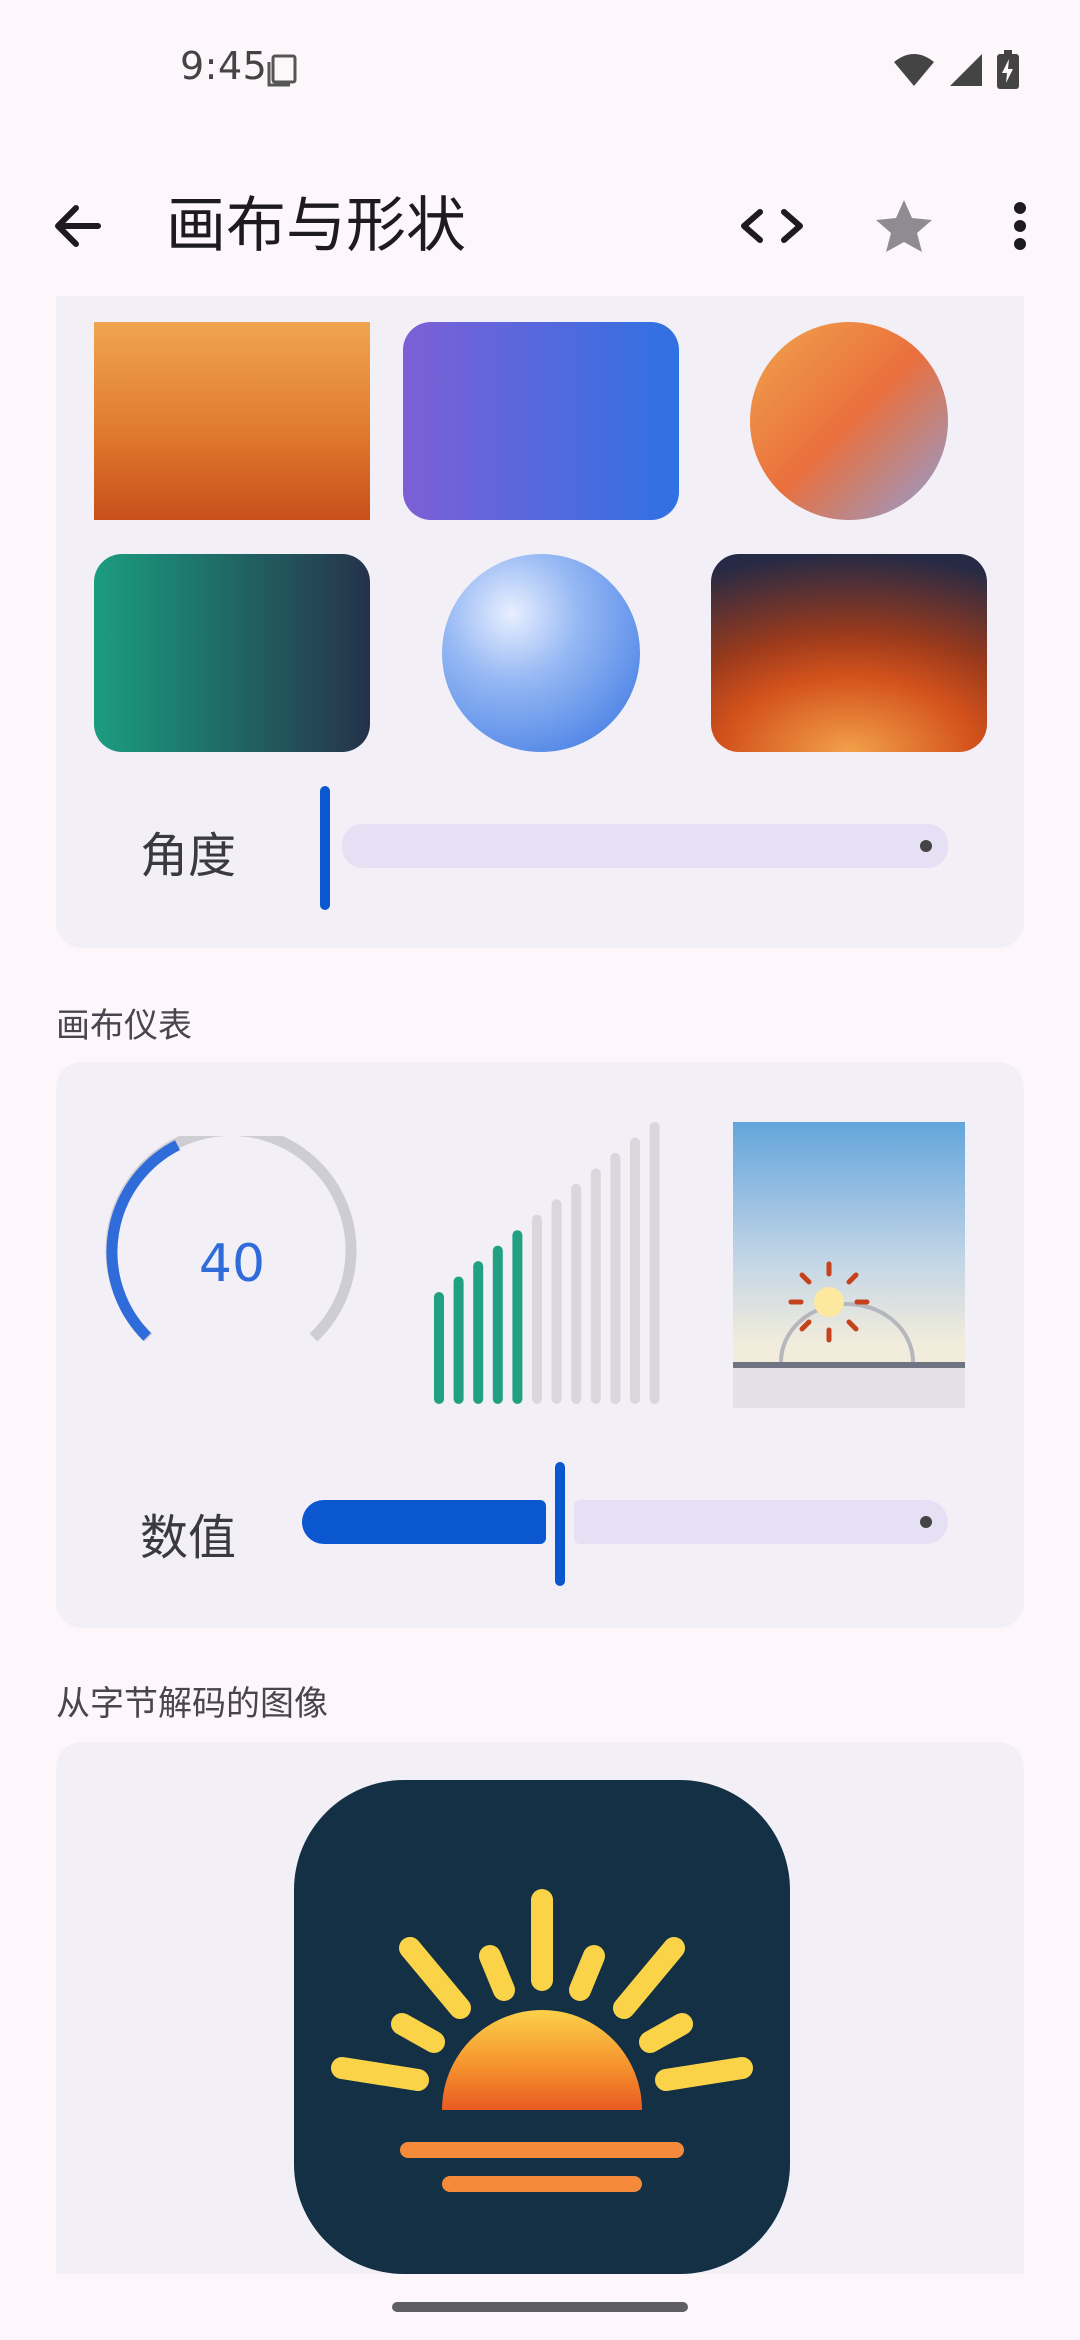 The image size is (1080, 2340). Describe the element at coordinates (540, 226) in the screenshot. I see `top-app-bar: 画布与形状` at that location.